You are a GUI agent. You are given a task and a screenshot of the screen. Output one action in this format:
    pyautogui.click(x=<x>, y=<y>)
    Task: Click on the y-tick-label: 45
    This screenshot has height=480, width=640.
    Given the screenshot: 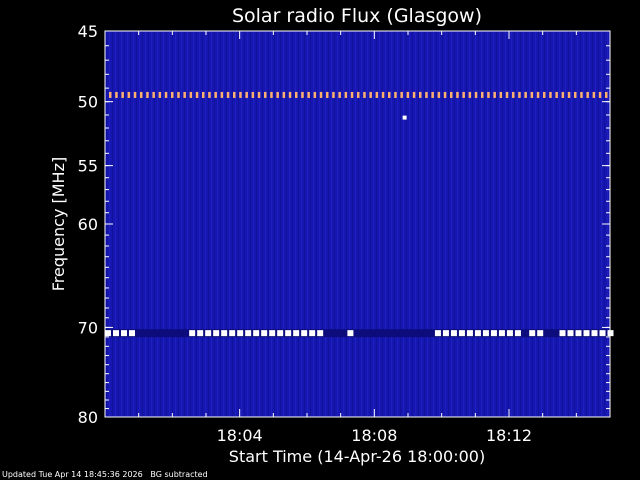 What is the action you would take?
    pyautogui.click(x=88, y=31)
    